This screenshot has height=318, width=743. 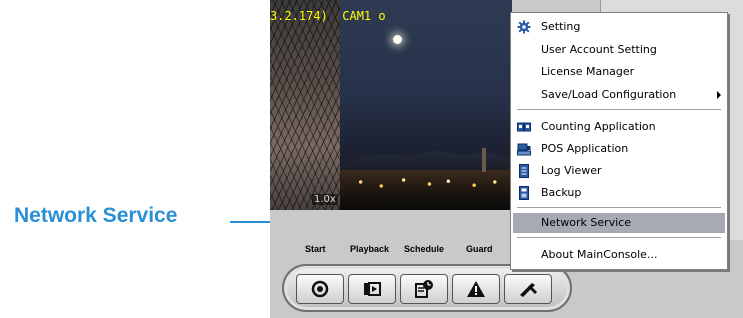 I want to click on menu-item-save-load-configuration: Save/Load Configuration, so click(x=619, y=95).